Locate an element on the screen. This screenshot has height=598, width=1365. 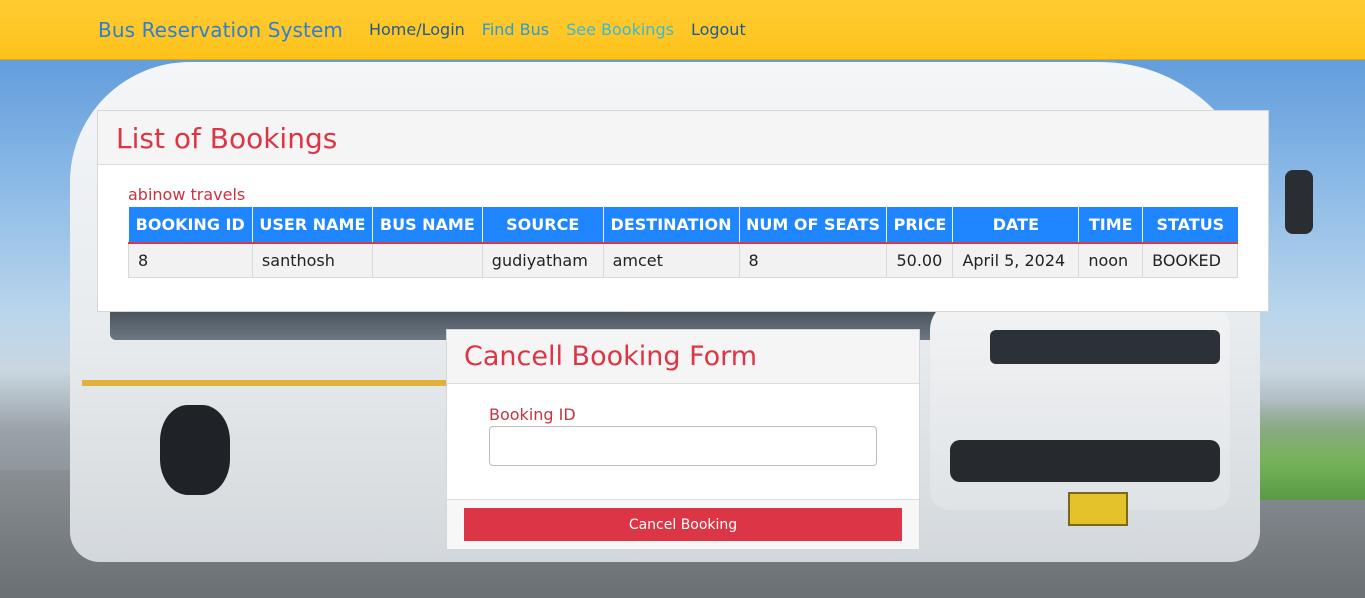
cell-bus-name is located at coordinates (427, 260).